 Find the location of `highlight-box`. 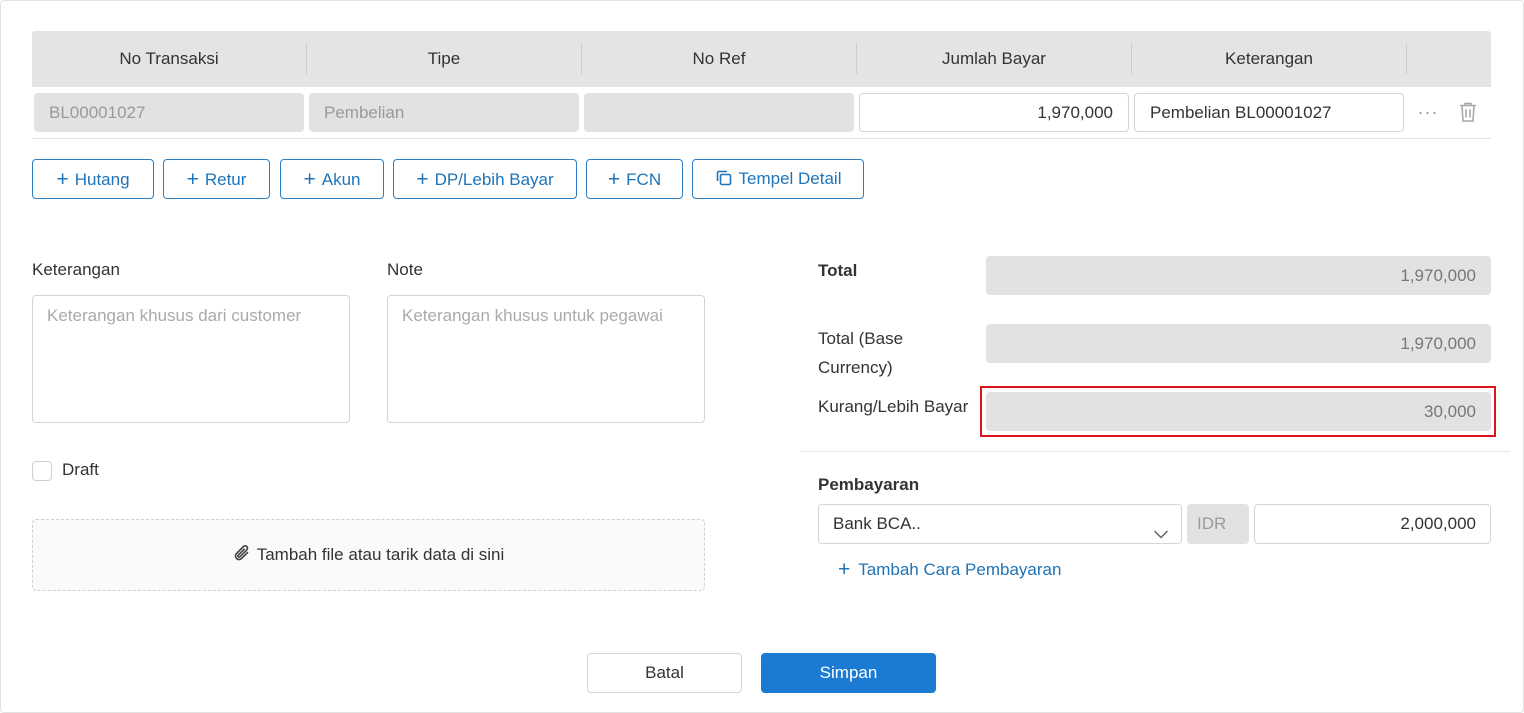

highlight-box is located at coordinates (1238, 411).